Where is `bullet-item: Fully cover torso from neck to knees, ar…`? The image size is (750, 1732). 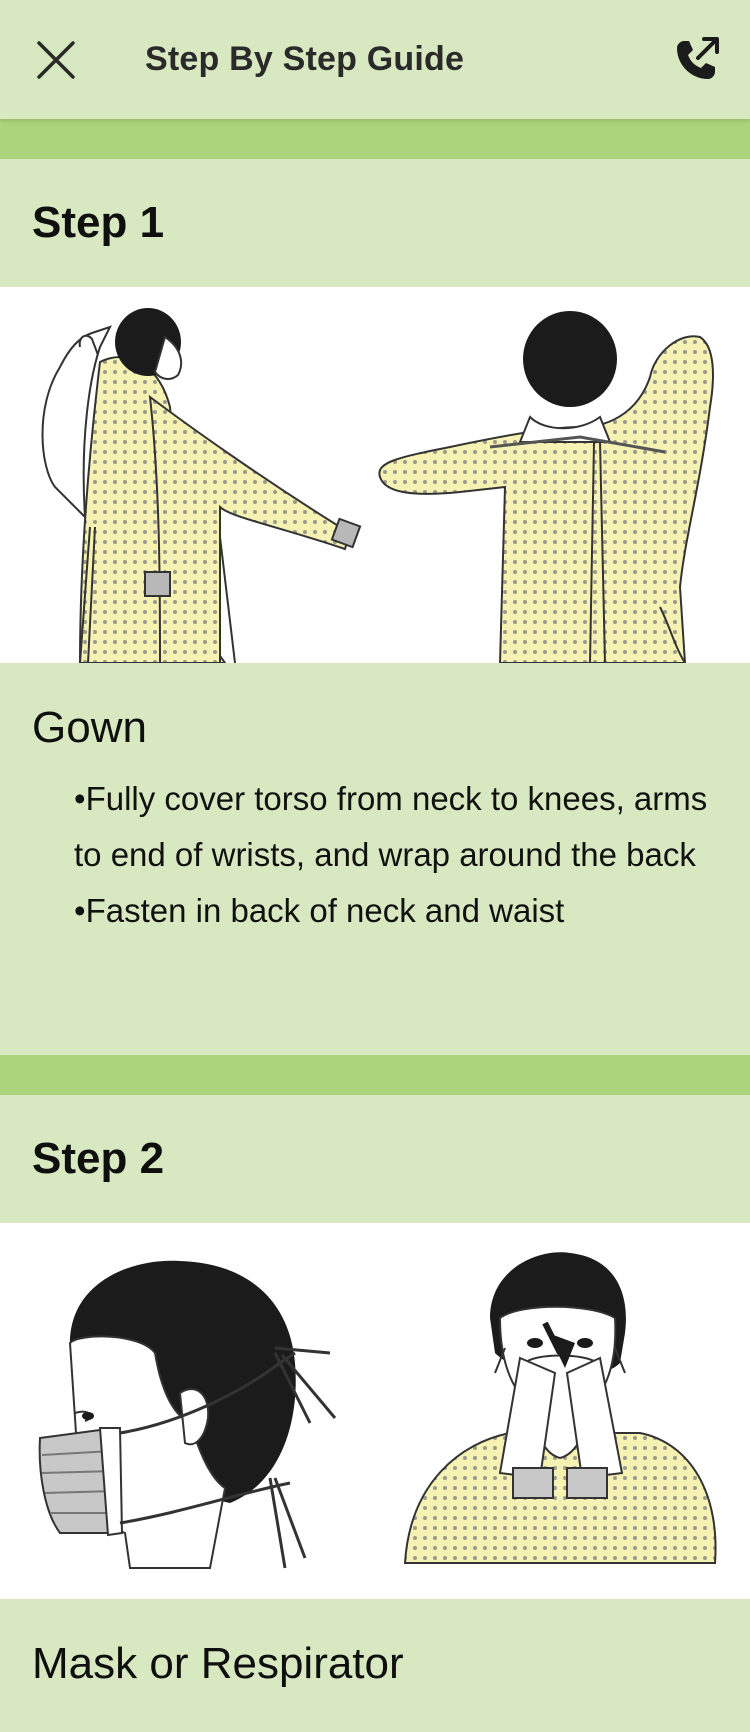
bullet-item: Fully cover torso from neck to knees, ar… is located at coordinates (396, 827).